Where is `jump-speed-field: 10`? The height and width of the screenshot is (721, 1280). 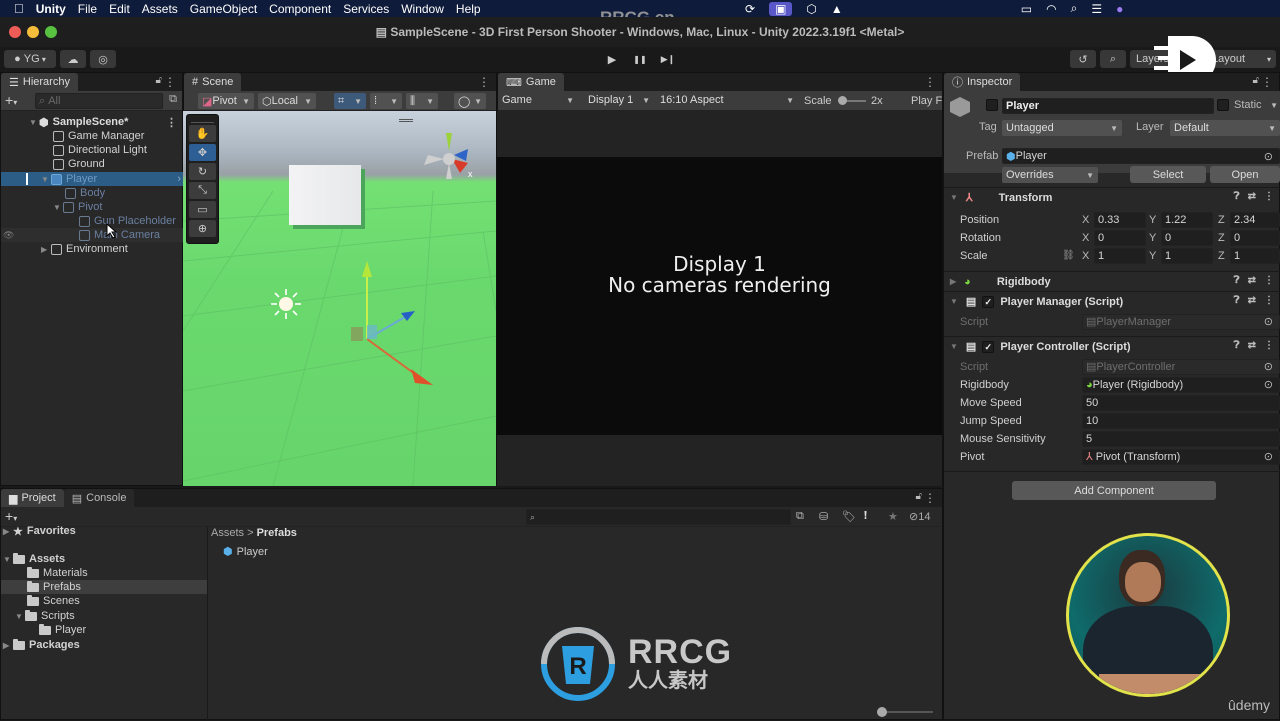 jump-speed-field: 10 is located at coordinates (1181, 420).